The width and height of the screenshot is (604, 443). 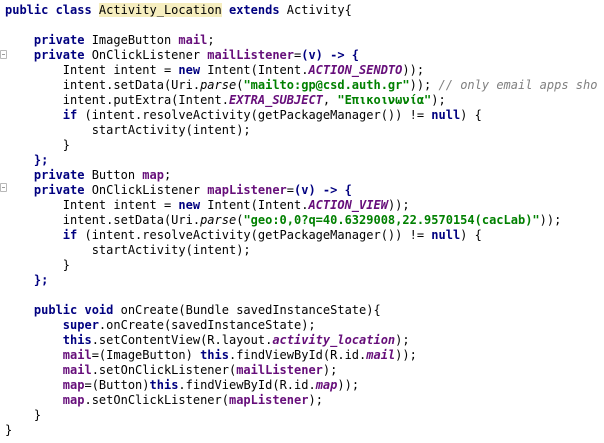 What do you see at coordinates (160, 10) in the screenshot?
I see `code-token: Activity_Location` at bounding box center [160, 10].